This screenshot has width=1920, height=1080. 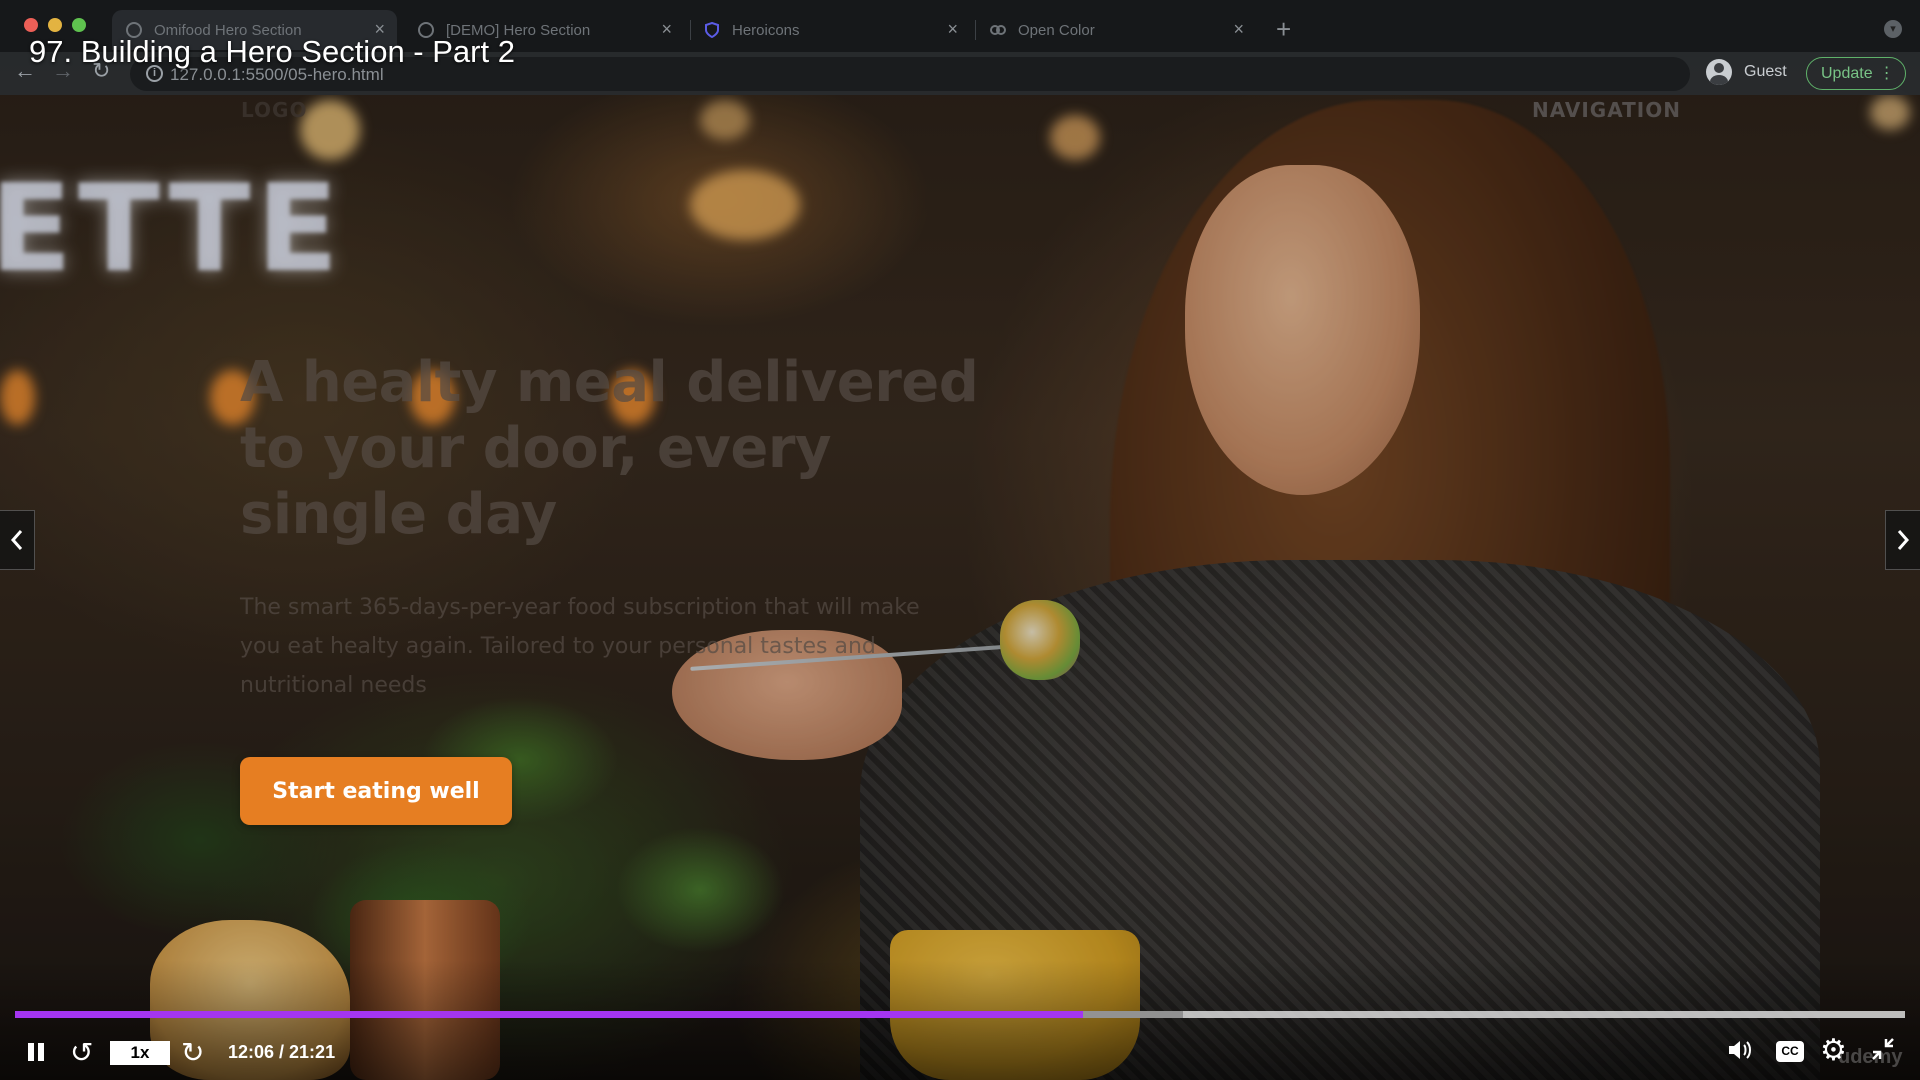 I want to click on avatar, so click(x=1719, y=72).